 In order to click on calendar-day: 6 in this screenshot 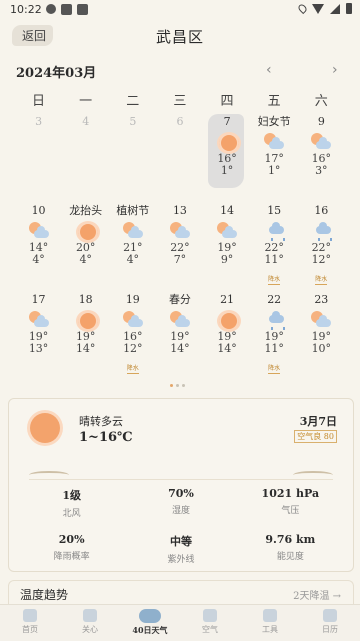, I will do `click(179, 158)`.